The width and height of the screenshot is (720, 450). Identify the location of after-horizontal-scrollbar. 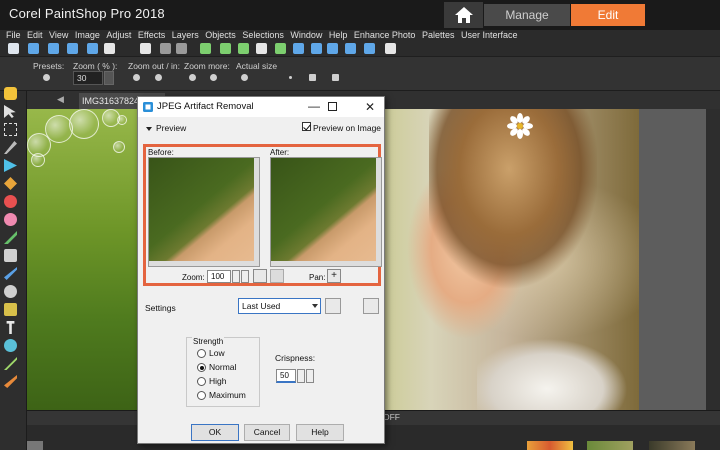
(326, 263).